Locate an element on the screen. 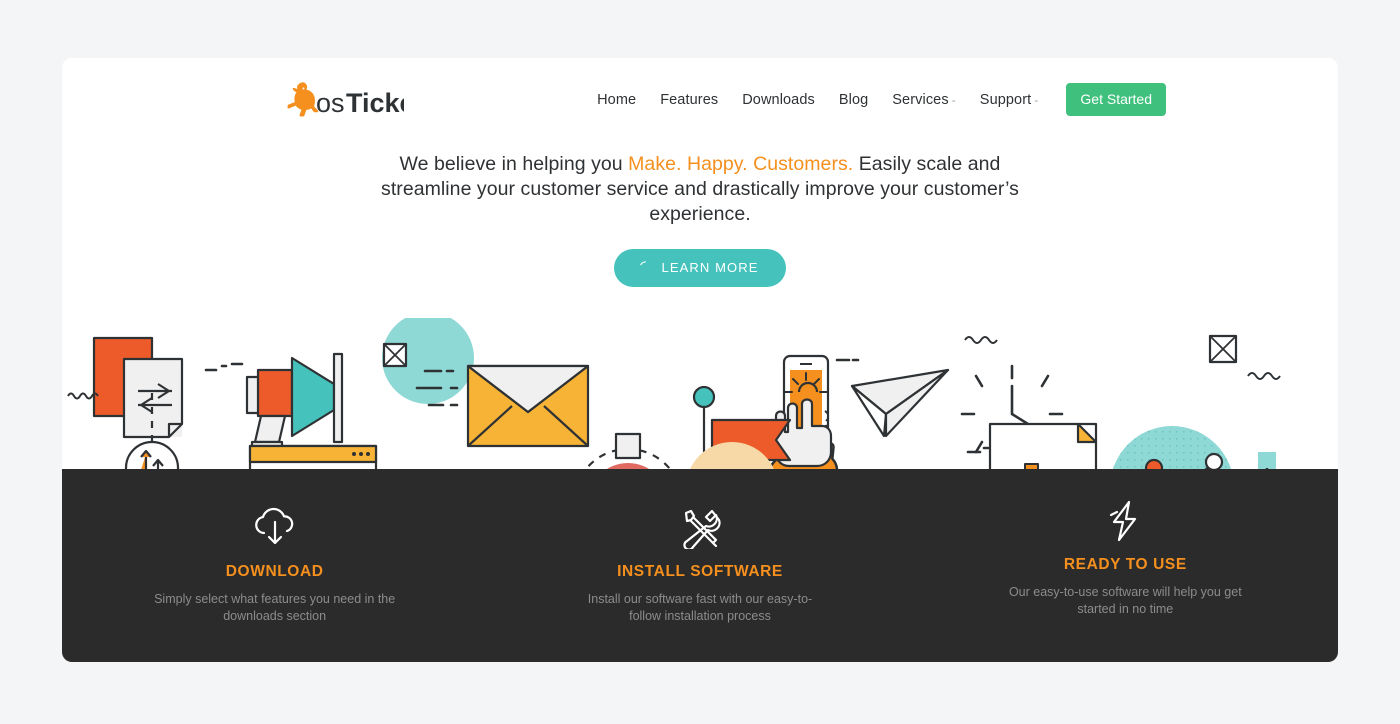 Image resolution: width=1400 pixels, height=724 pixels. nav-label: Downloads is located at coordinates (778, 99).